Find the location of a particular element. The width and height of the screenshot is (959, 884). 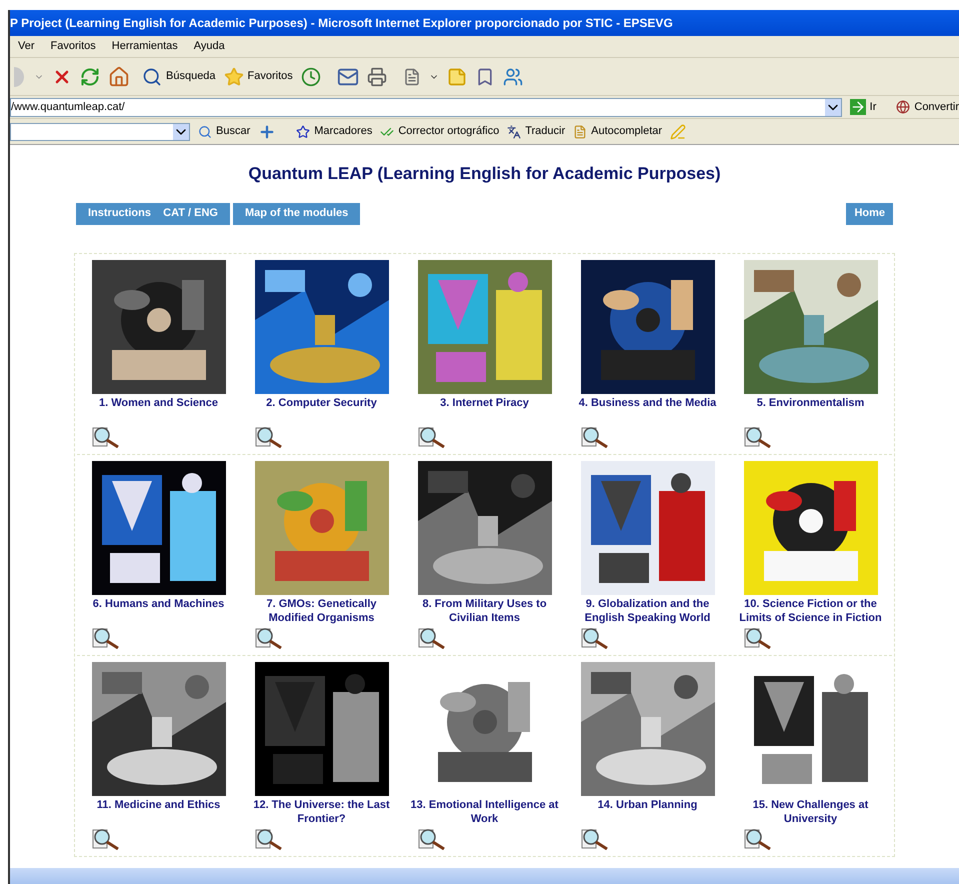

document-icon is located at coordinates (580, 131).